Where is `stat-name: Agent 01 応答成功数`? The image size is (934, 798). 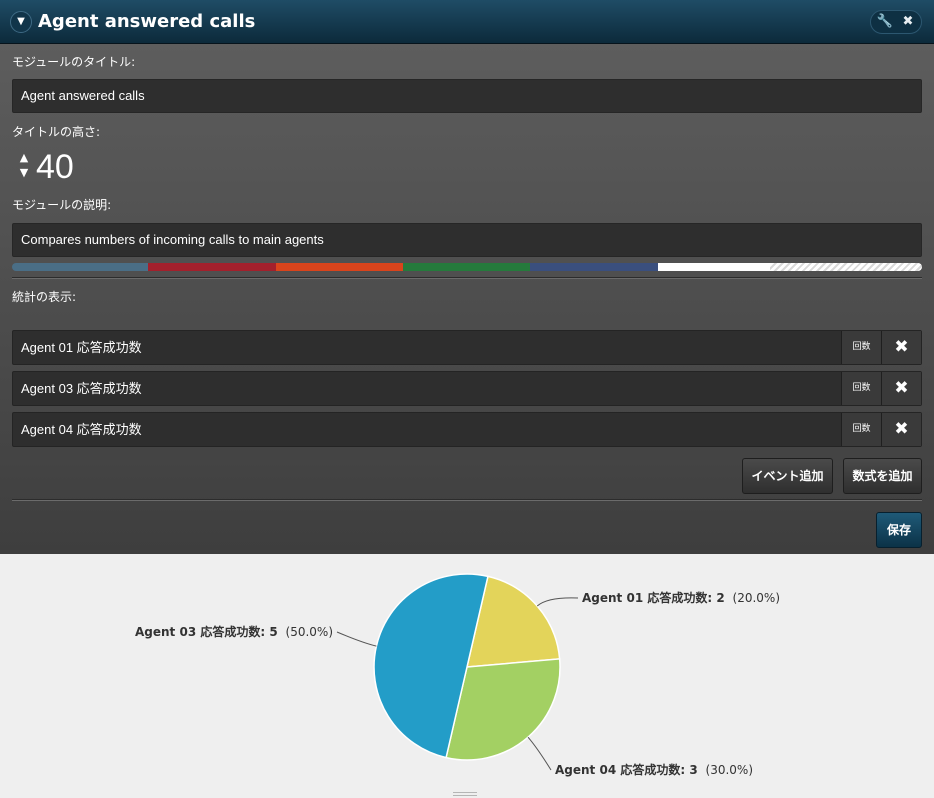 stat-name: Agent 01 応答成功数 is located at coordinates (81, 347).